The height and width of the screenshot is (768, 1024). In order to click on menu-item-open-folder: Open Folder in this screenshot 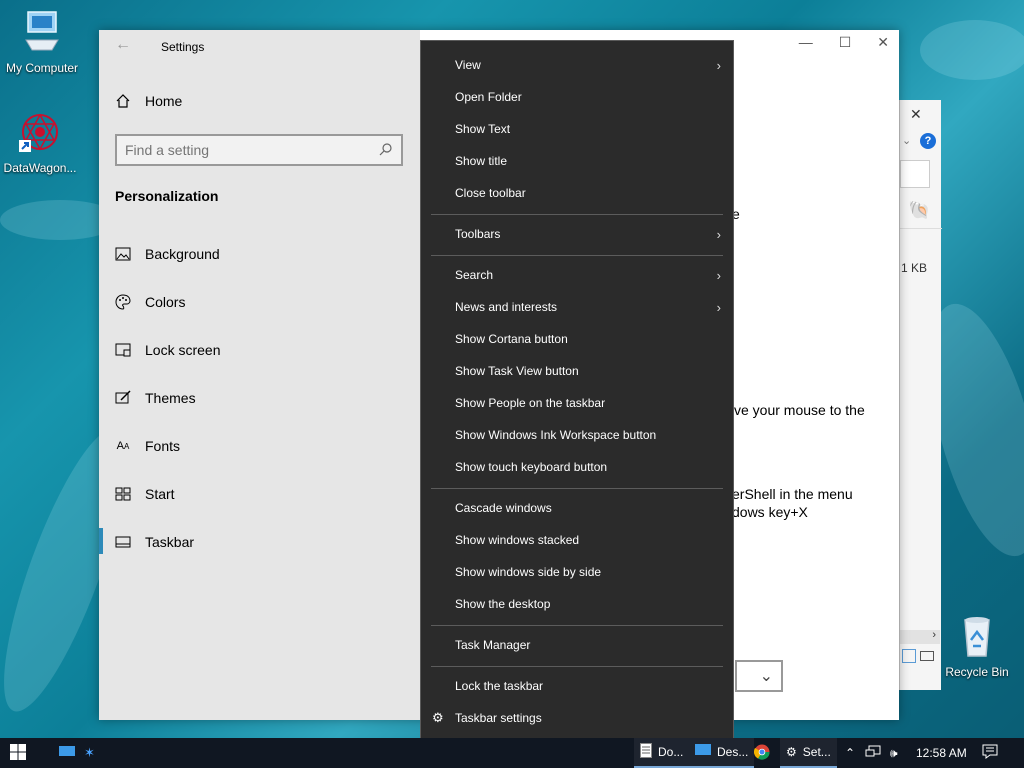, I will do `click(577, 97)`.